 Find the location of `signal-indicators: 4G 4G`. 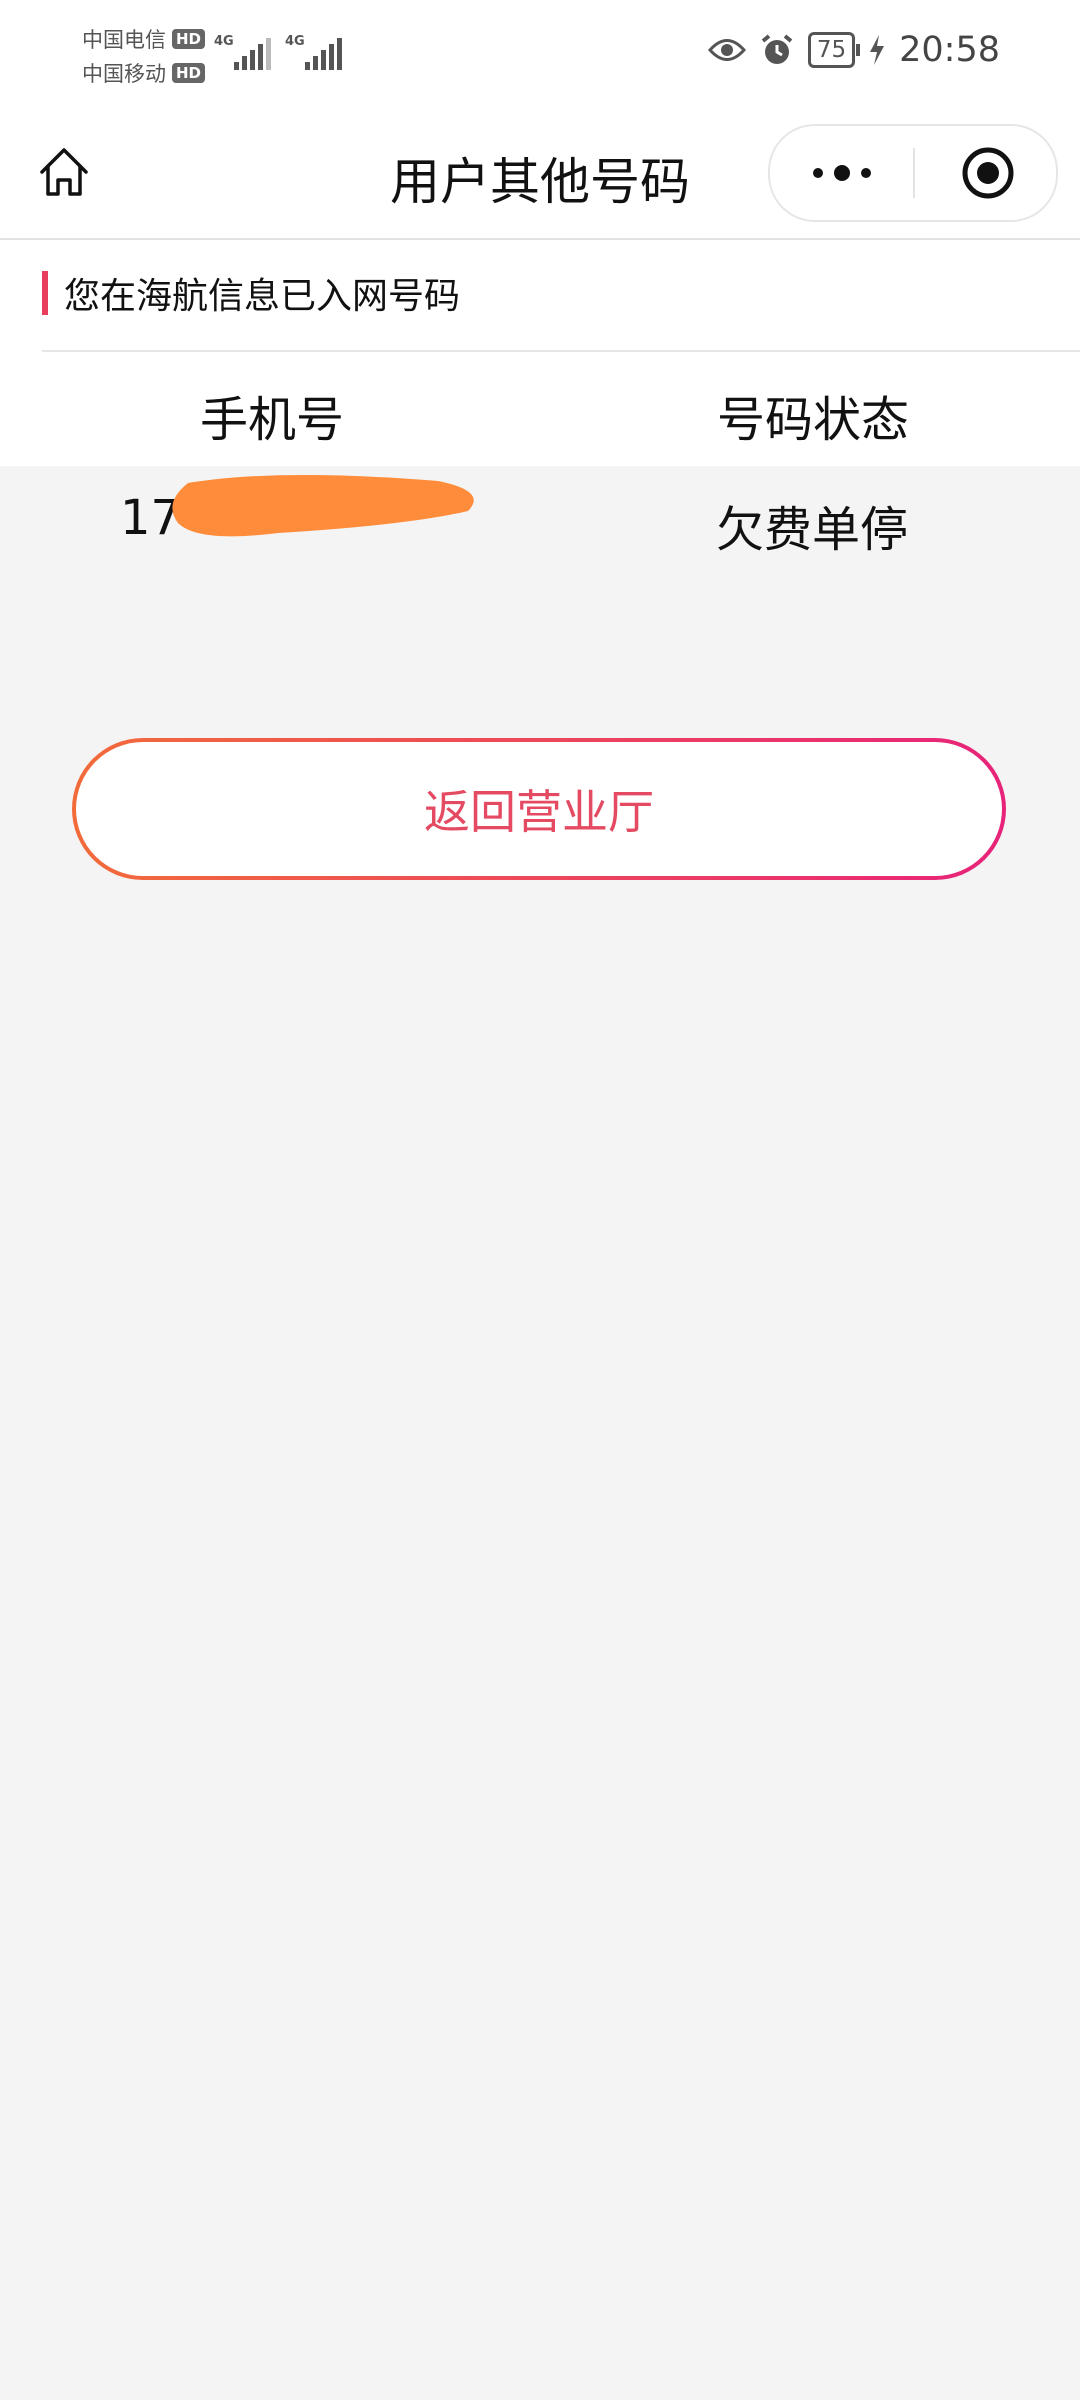

signal-indicators: 4G 4G is located at coordinates (278, 52).